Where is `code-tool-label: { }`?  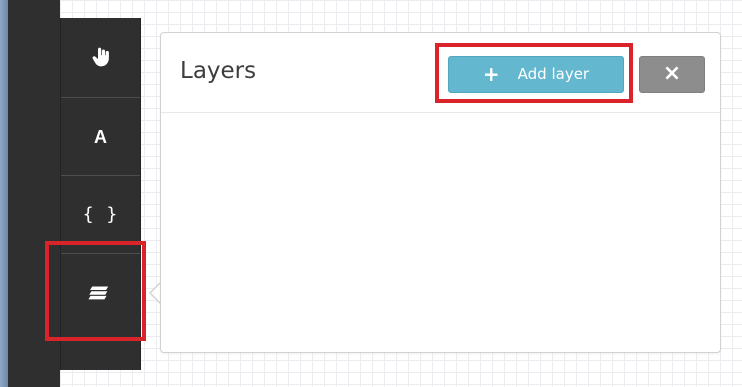 code-tool-label: { } is located at coordinates (100, 214).